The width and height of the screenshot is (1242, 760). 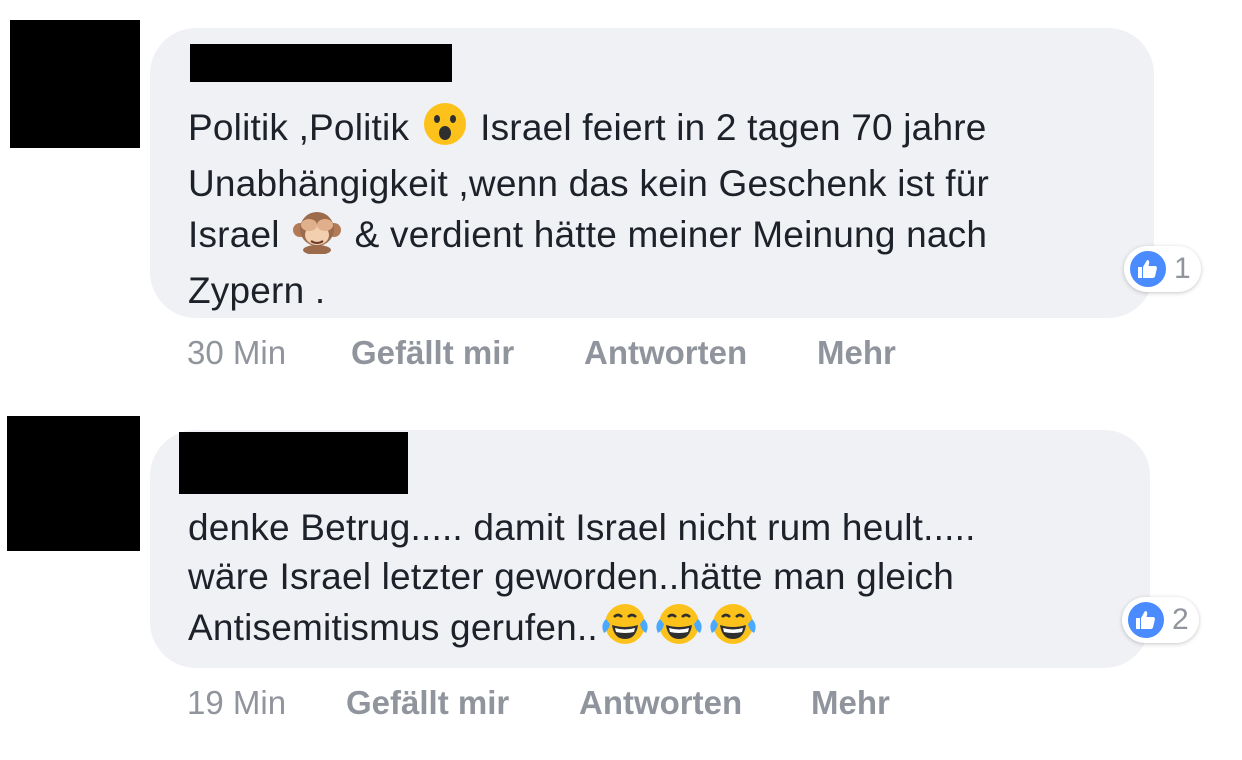 I want to click on comment-text-segment: Antisemitismus gerufen.., so click(x=393, y=627).